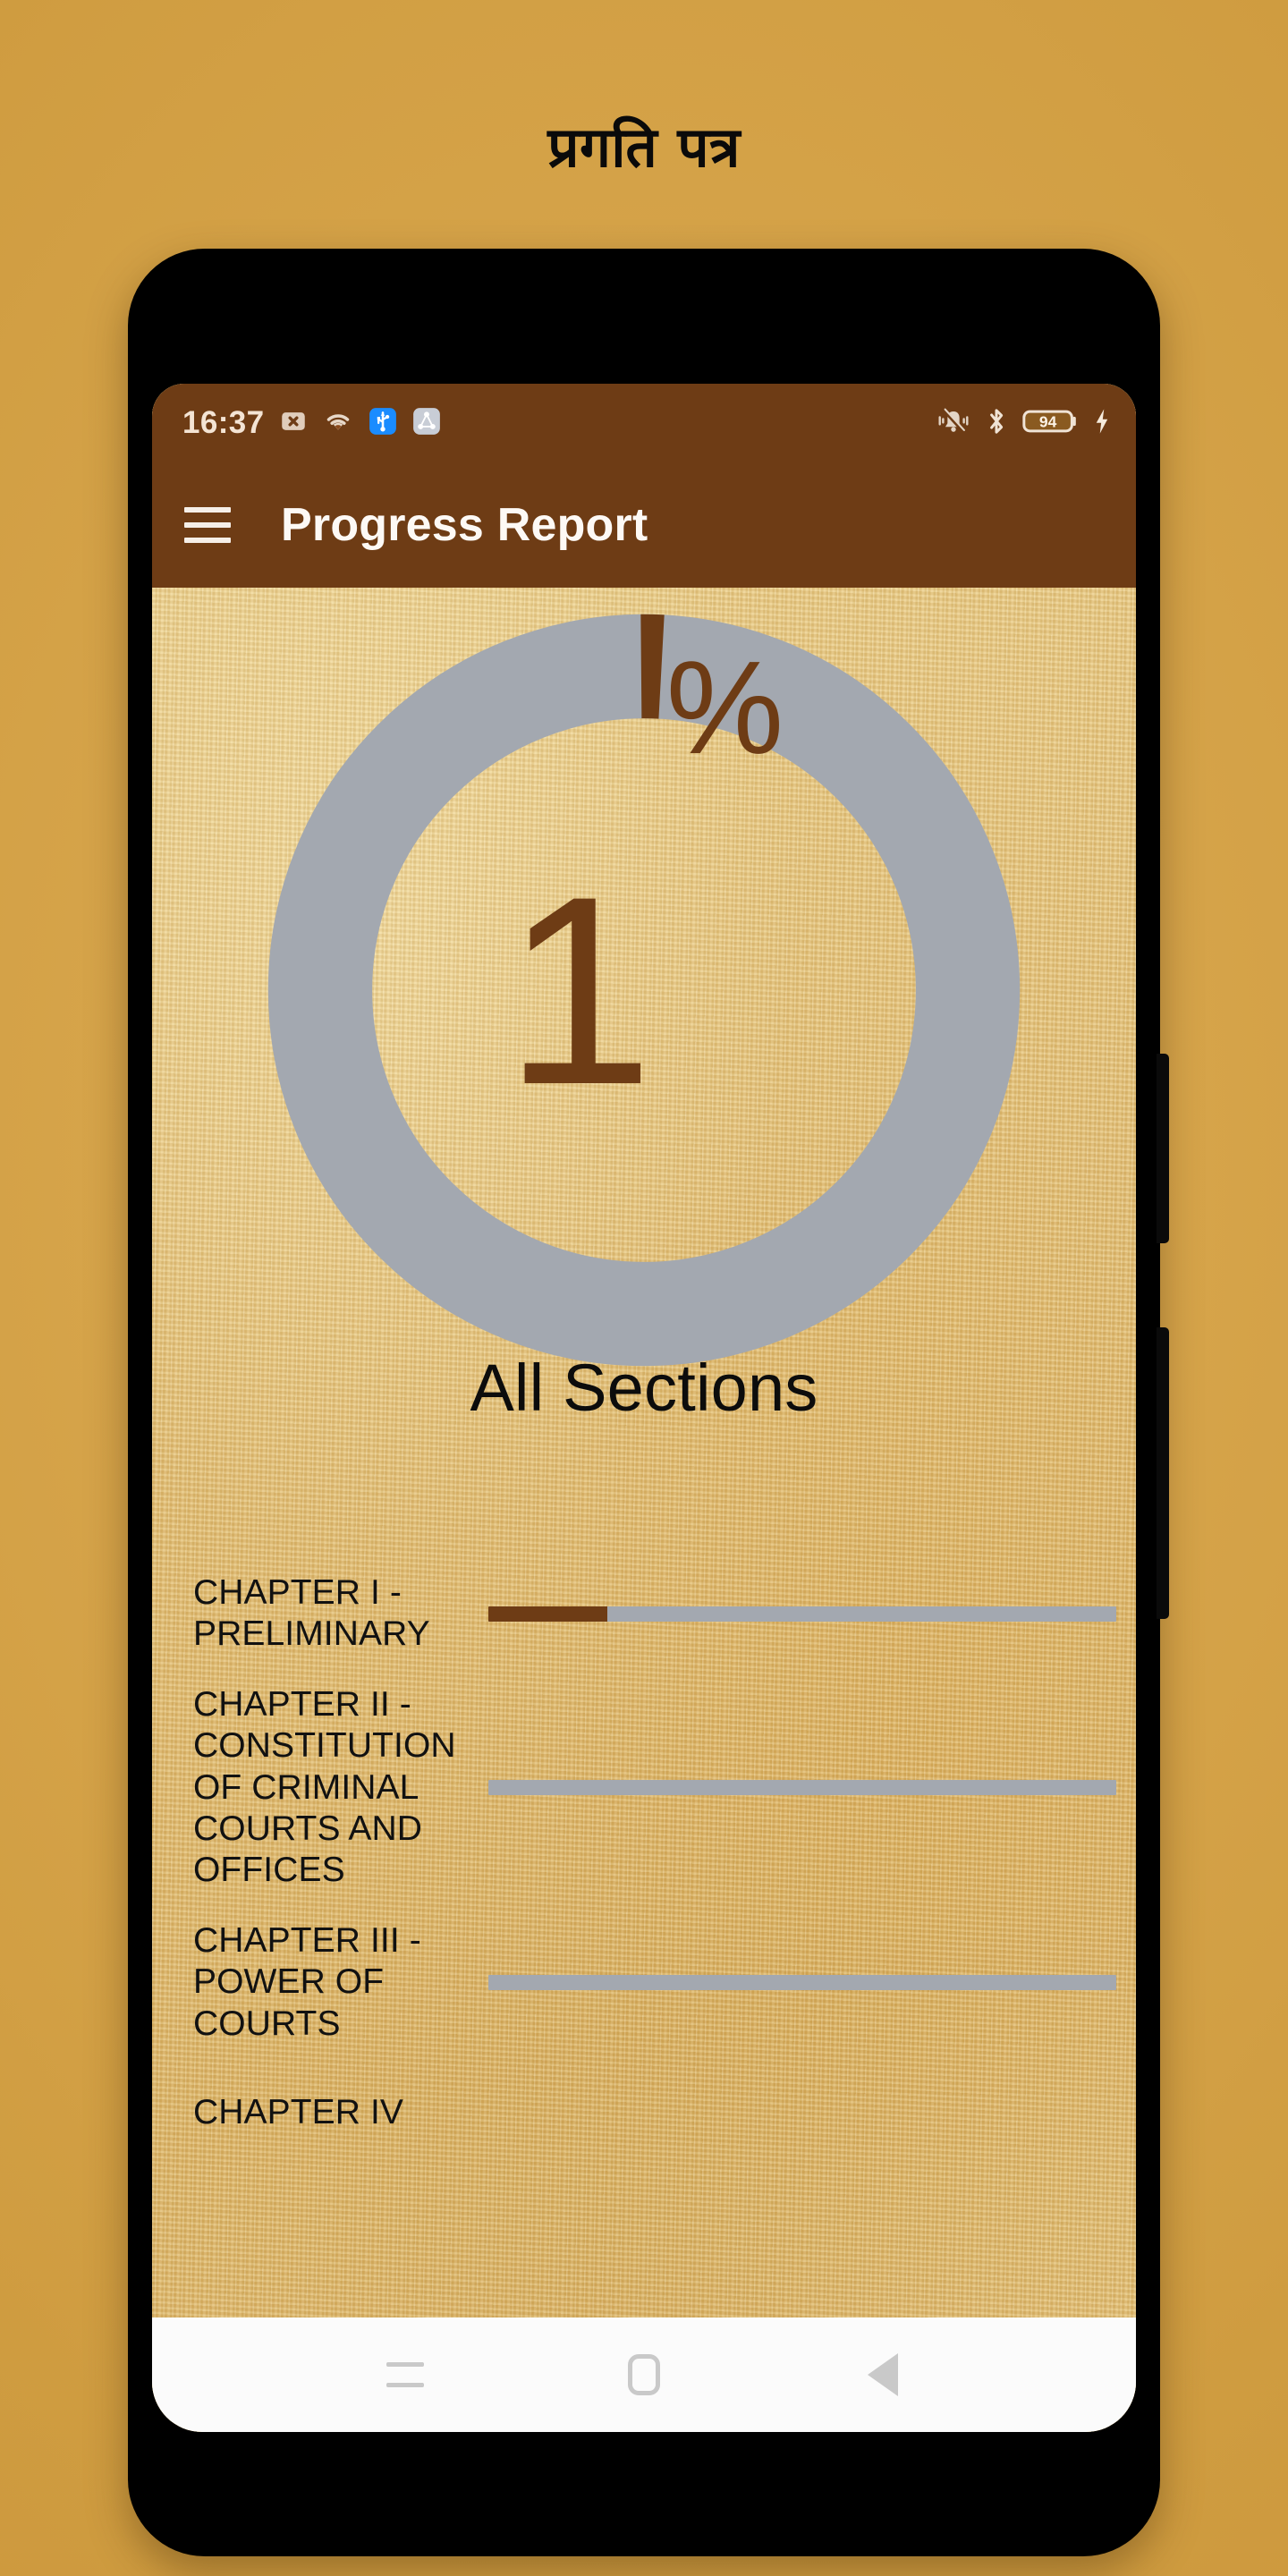 The width and height of the screenshot is (1288, 2576). What do you see at coordinates (1048, 421) in the screenshot?
I see `battery-level: 94` at bounding box center [1048, 421].